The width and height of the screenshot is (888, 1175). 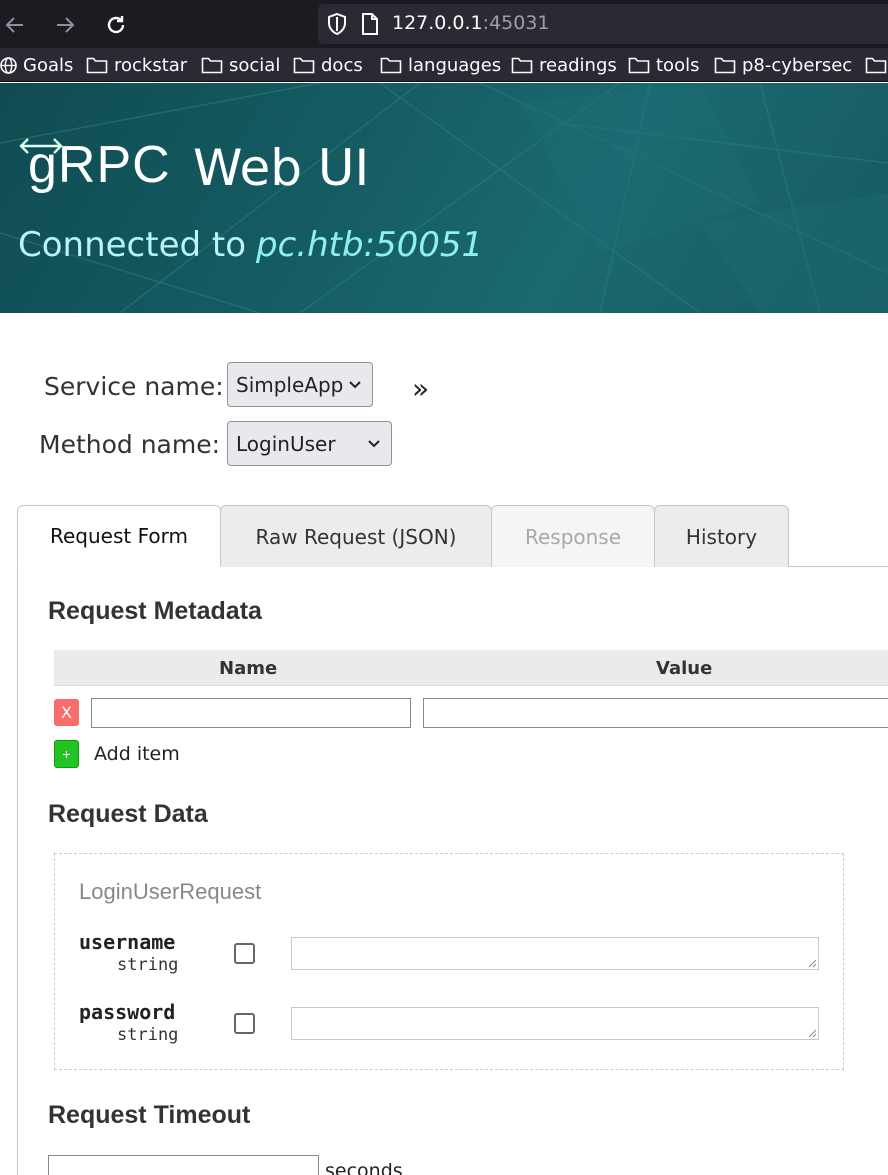 I want to click on bookmark-rockstar: rockstar, so click(x=136, y=65).